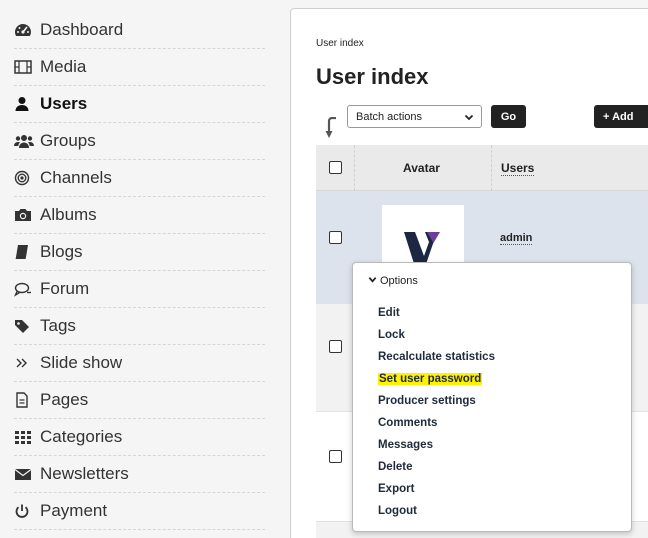  What do you see at coordinates (430, 379) in the screenshot?
I see `highlighted-text: Set user password` at bounding box center [430, 379].